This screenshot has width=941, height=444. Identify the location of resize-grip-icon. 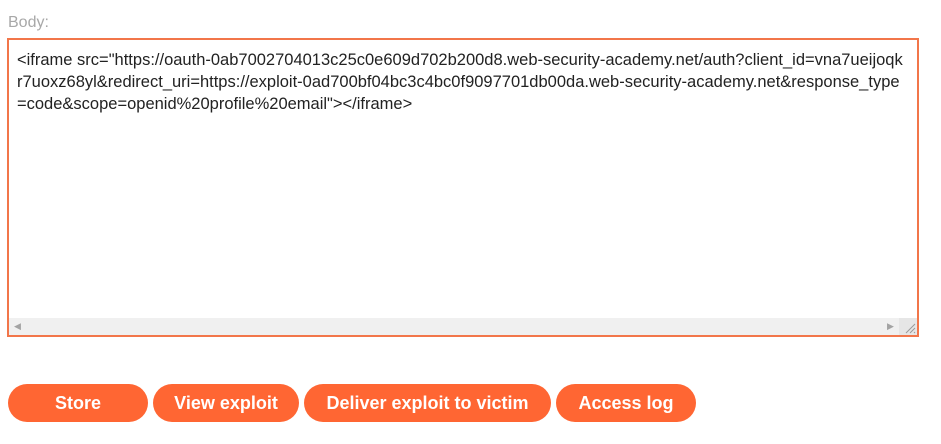
(908, 326).